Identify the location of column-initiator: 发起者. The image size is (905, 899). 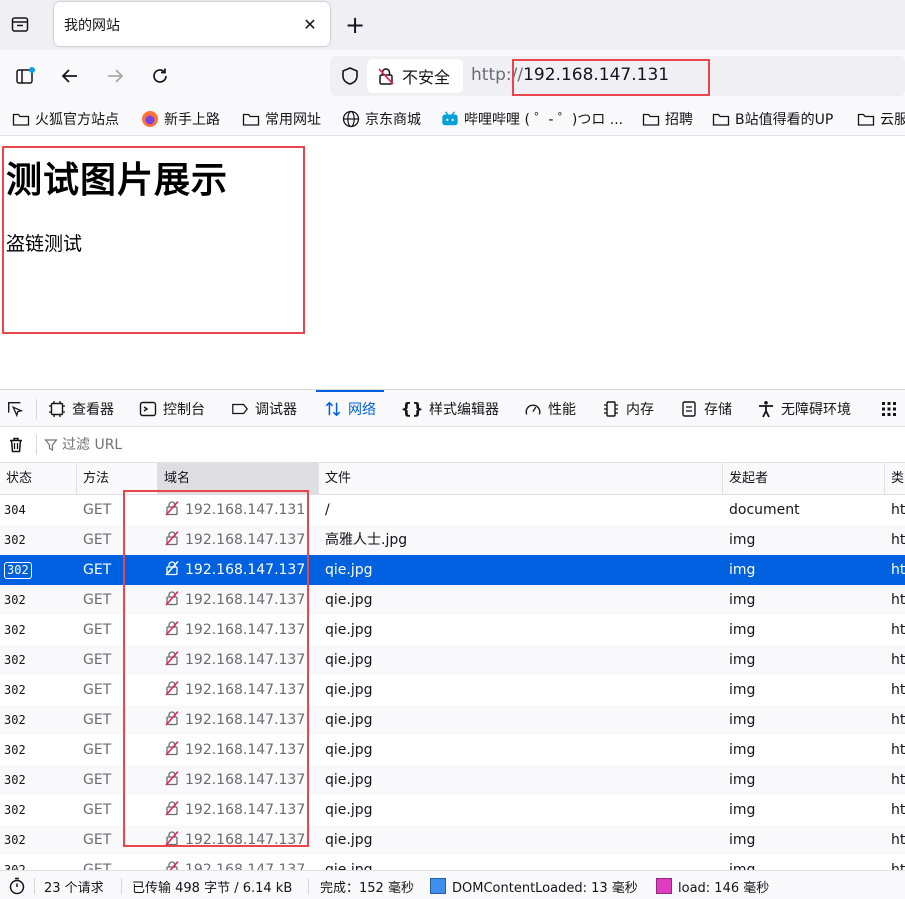
(804, 479).